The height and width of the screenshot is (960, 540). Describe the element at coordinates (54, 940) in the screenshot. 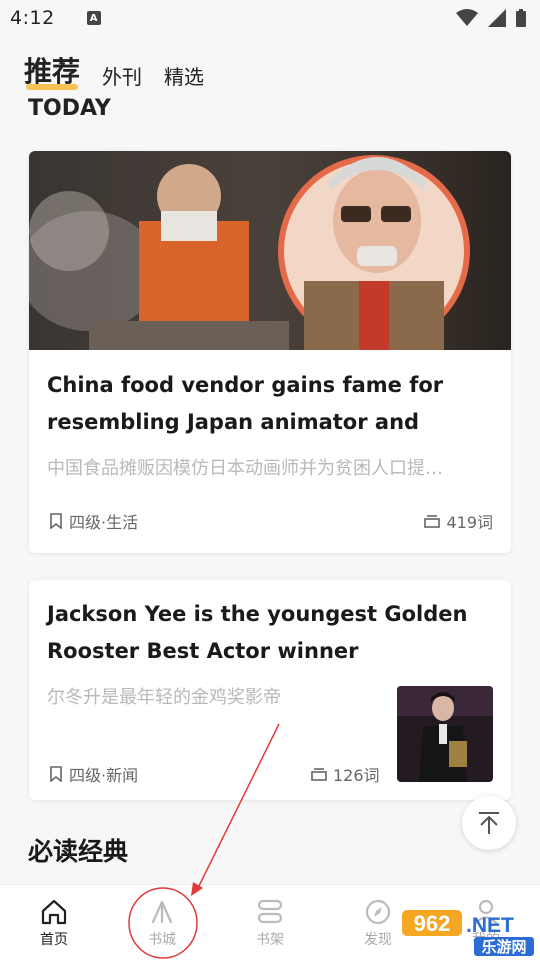

I see `nav-label: 首页` at that location.